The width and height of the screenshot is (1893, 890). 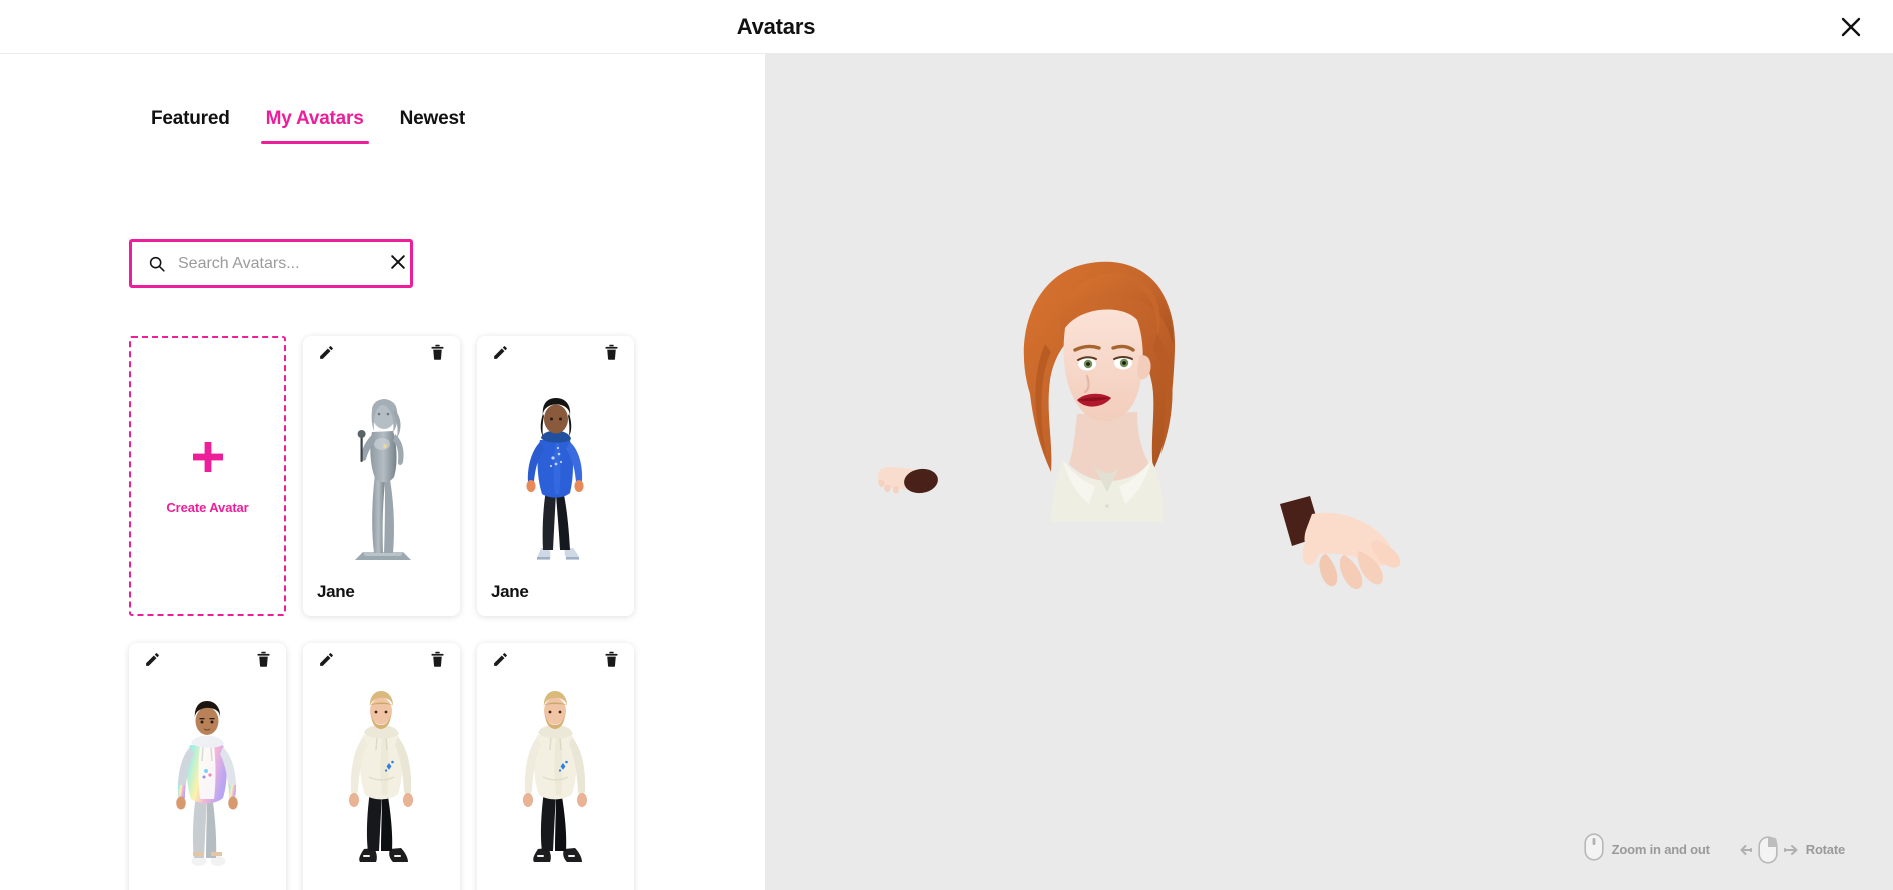 I want to click on mouse-scroll-icon, so click(x=1594, y=849).